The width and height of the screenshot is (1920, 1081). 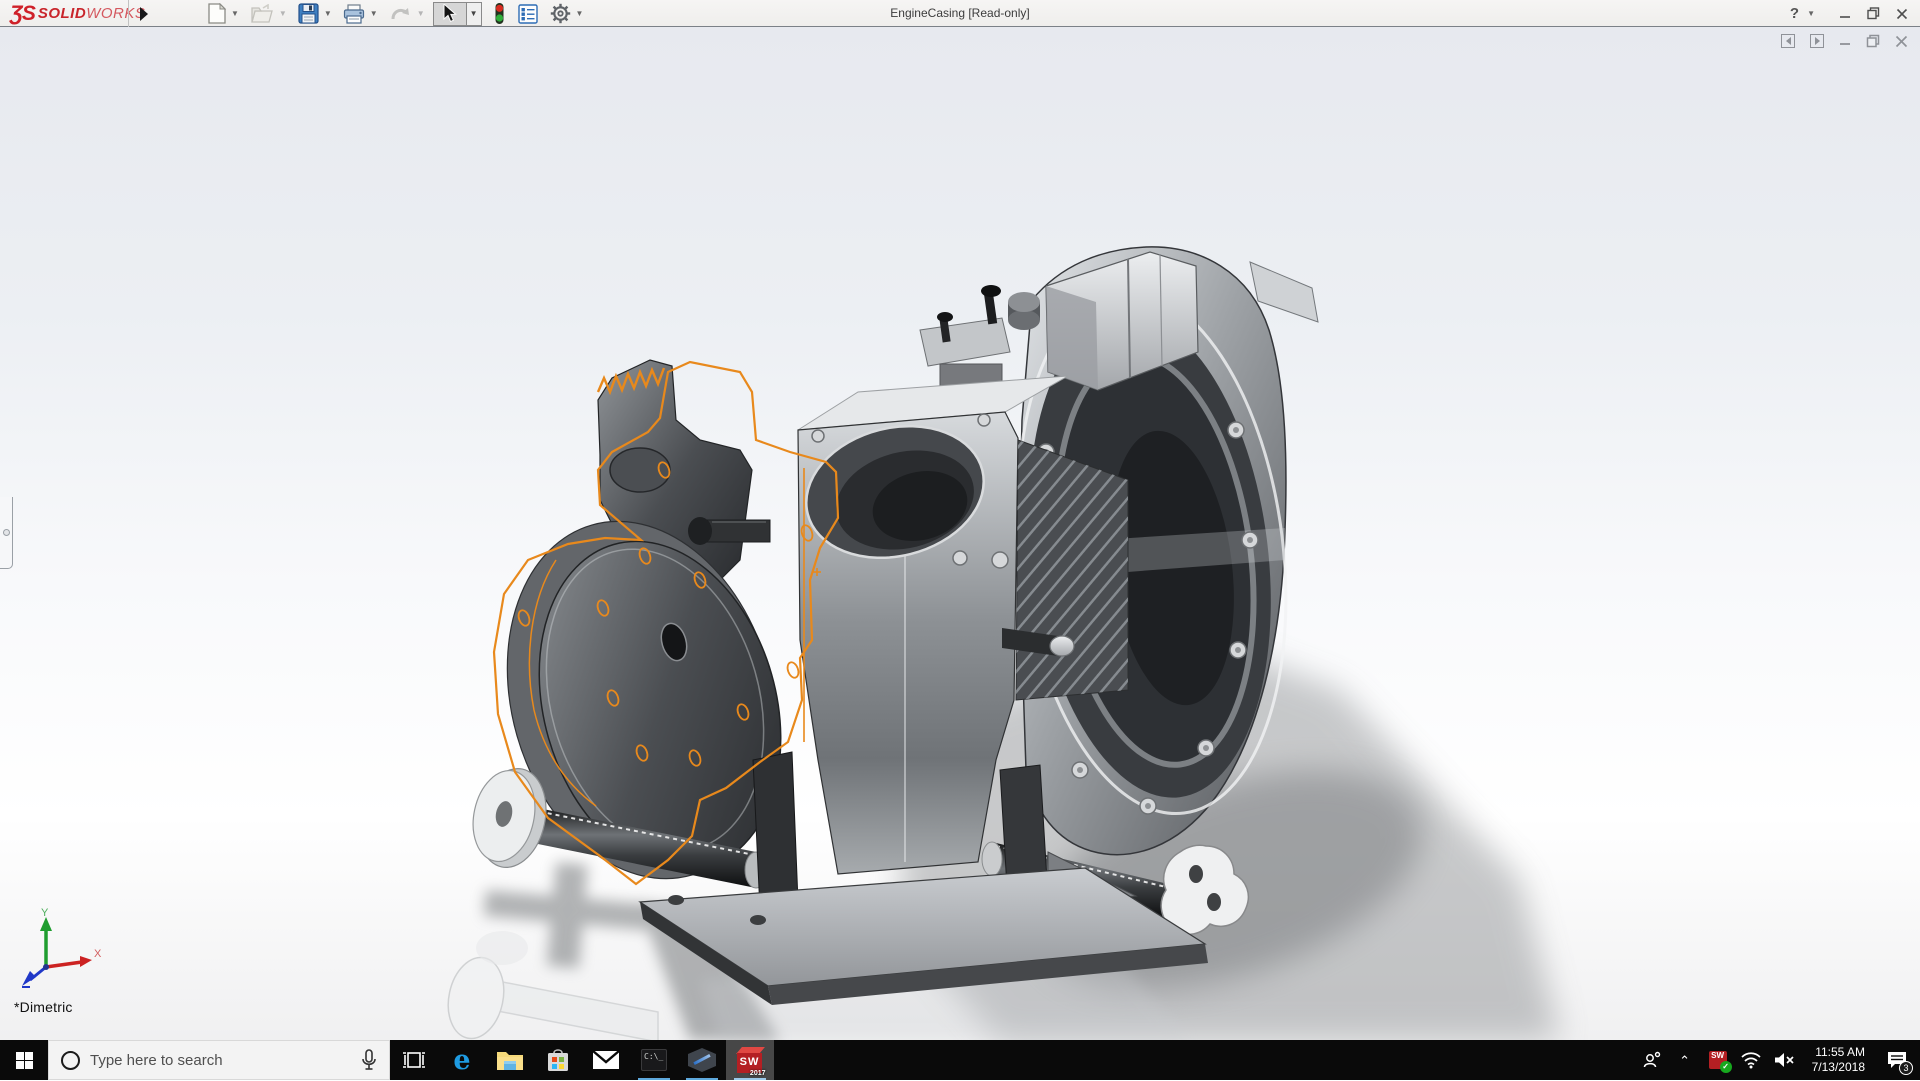 I want to click on minimize-button, so click(x=1845, y=14).